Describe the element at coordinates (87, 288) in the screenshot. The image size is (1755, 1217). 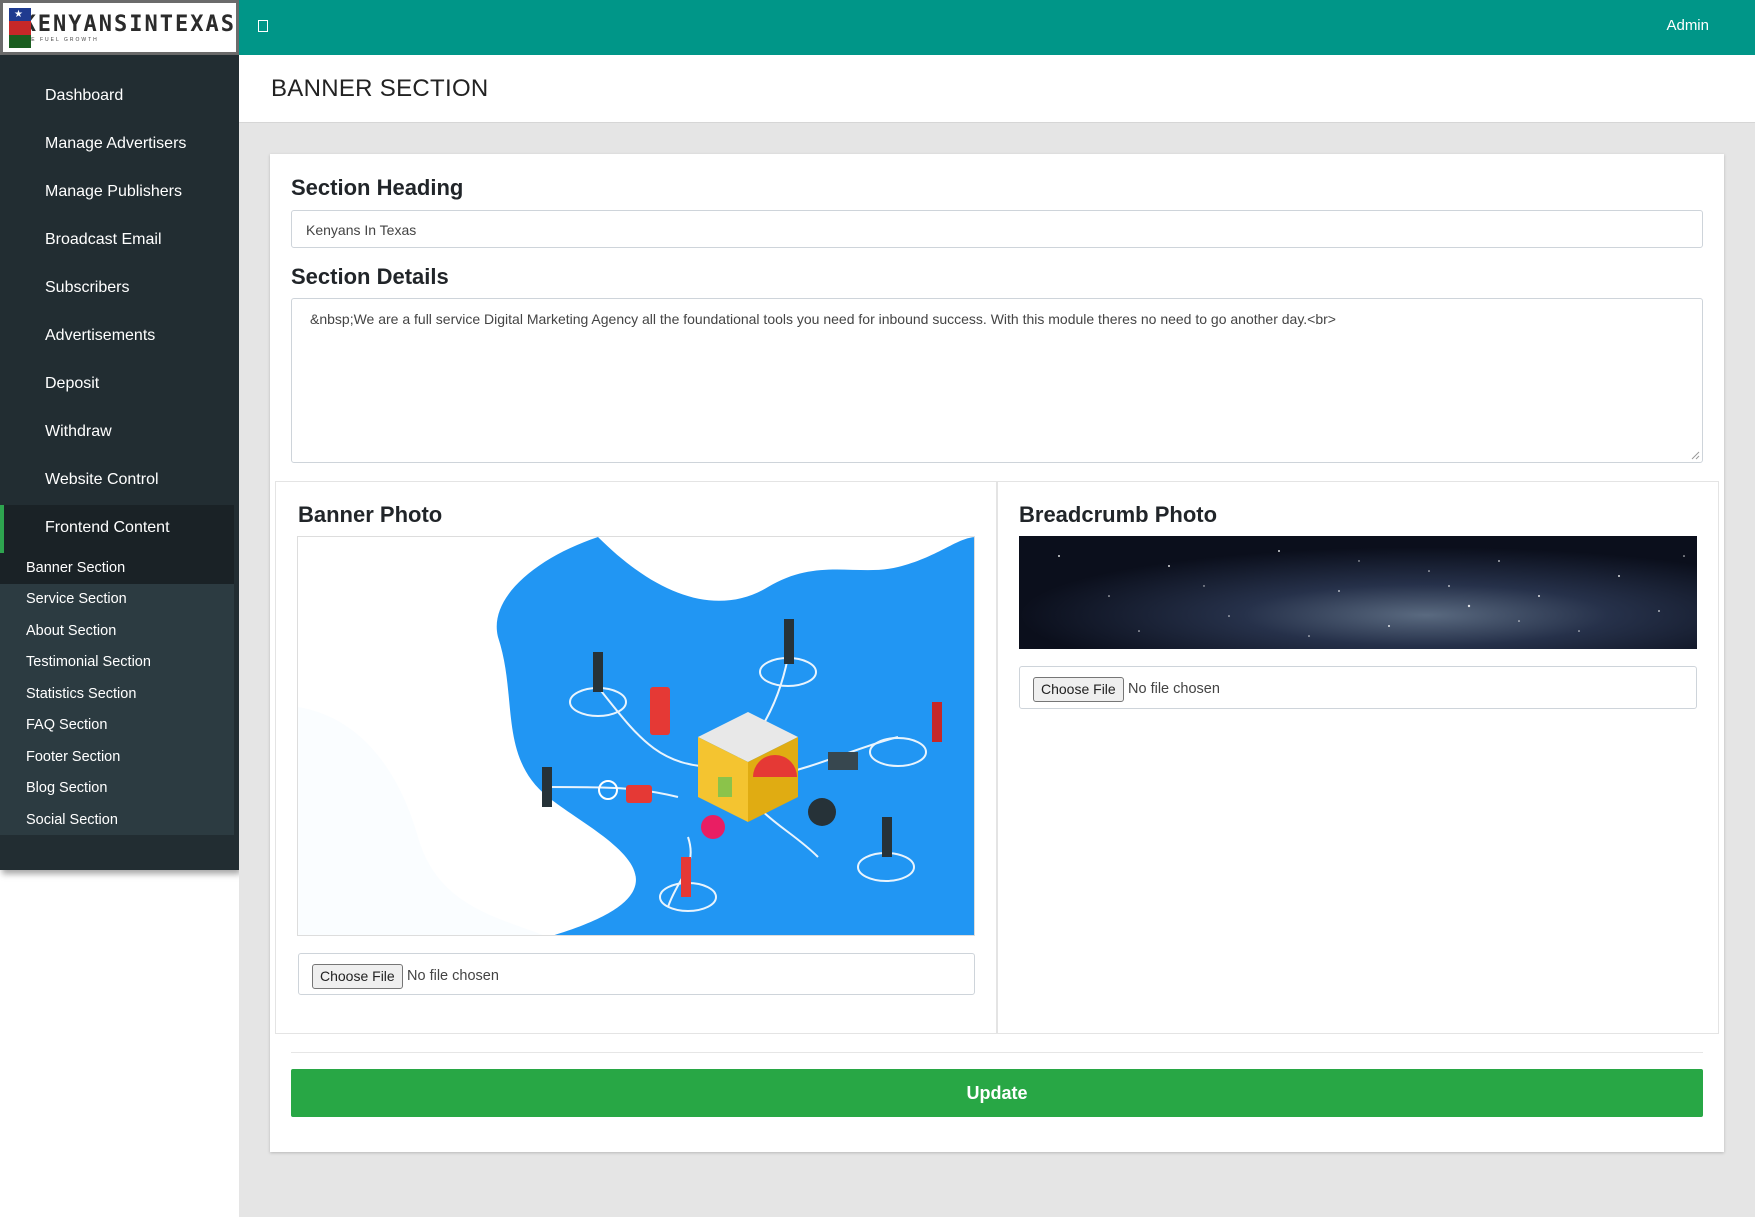
I see `sidebar-item-subscribers: Subscribers` at that location.